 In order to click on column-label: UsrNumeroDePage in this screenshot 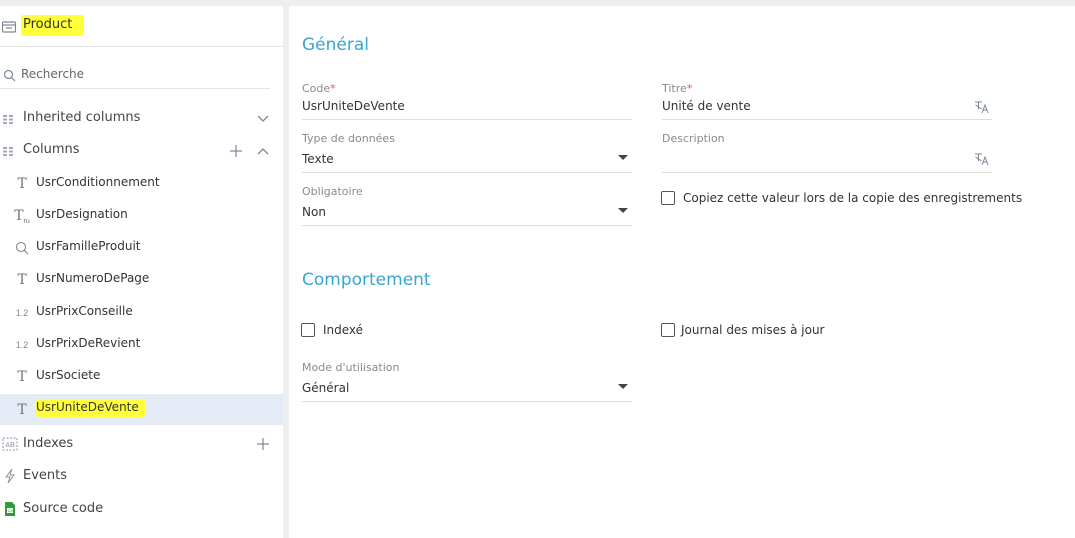, I will do `click(93, 278)`.